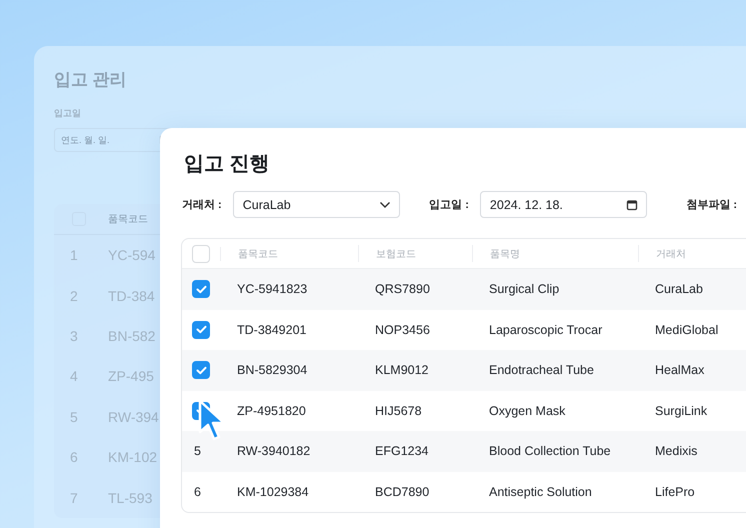  I want to click on table-cell-text: CuraLab, so click(679, 289).